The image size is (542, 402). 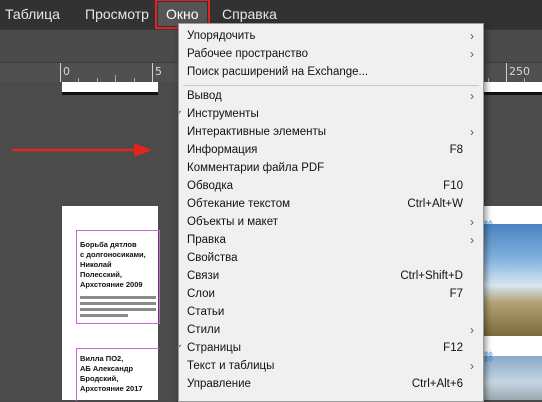 I want to click on menu-item-articles: Статьи, so click(x=331, y=313).